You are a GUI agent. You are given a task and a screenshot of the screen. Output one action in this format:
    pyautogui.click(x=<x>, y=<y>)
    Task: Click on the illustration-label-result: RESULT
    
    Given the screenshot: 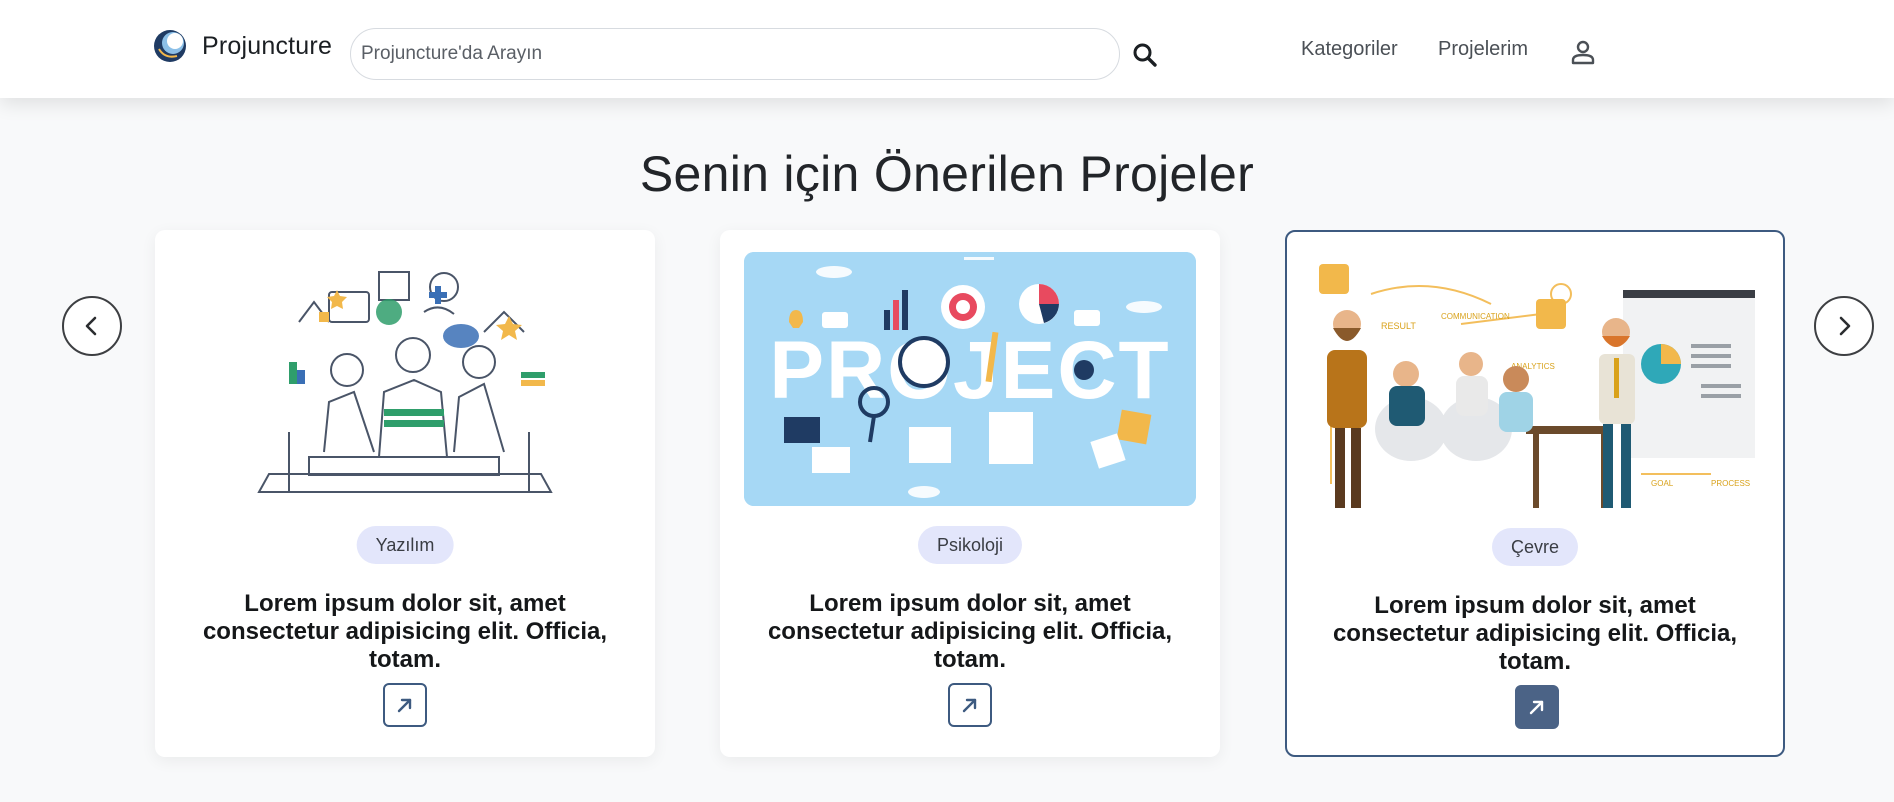 What is the action you would take?
    pyautogui.click(x=1398, y=326)
    